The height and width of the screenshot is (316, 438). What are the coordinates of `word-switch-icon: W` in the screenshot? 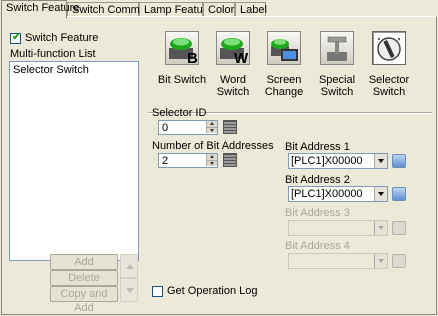 It's located at (234, 52).